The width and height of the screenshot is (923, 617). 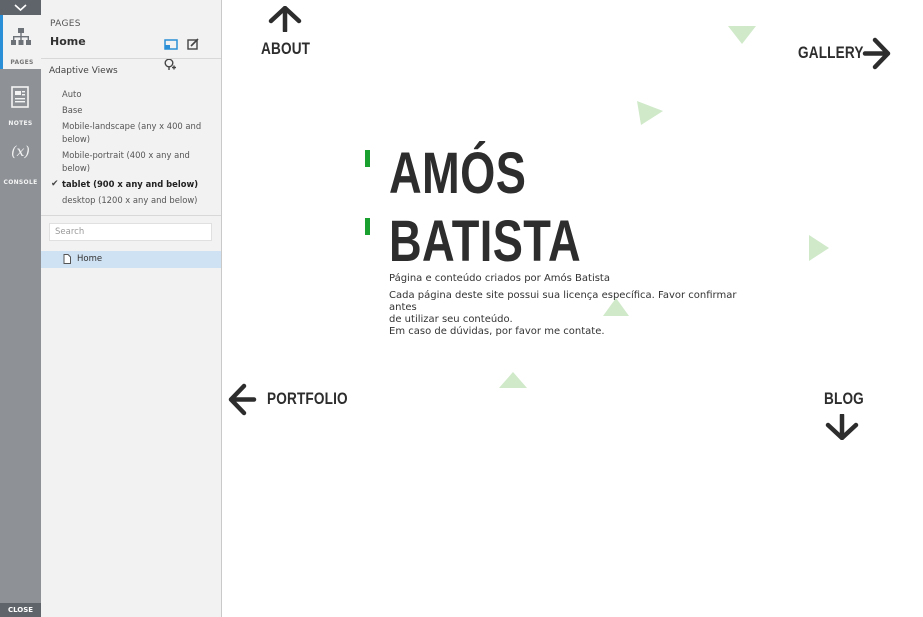 What do you see at coordinates (242, 399) in the screenshot?
I see `arrow-left-icon` at bounding box center [242, 399].